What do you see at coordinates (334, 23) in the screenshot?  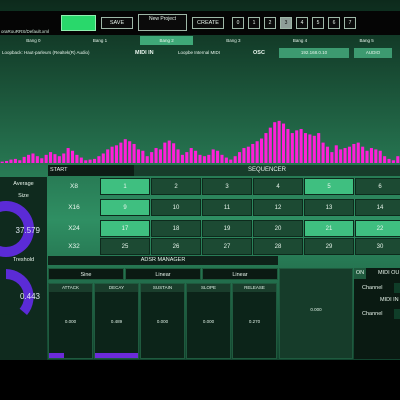 I see `preset-slot-6: 6` at bounding box center [334, 23].